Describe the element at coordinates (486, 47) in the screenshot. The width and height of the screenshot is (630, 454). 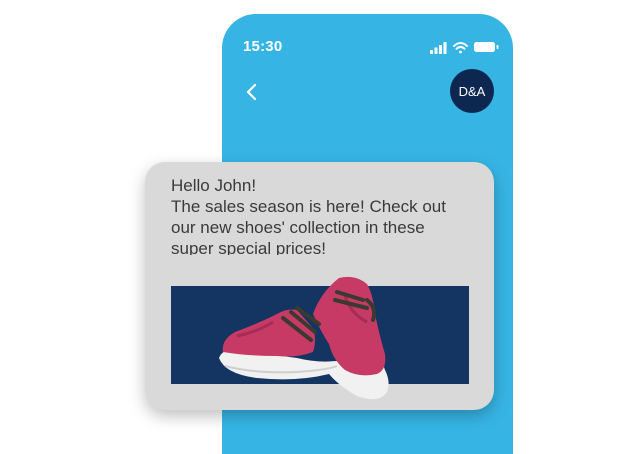
I see `battery-icon` at that location.